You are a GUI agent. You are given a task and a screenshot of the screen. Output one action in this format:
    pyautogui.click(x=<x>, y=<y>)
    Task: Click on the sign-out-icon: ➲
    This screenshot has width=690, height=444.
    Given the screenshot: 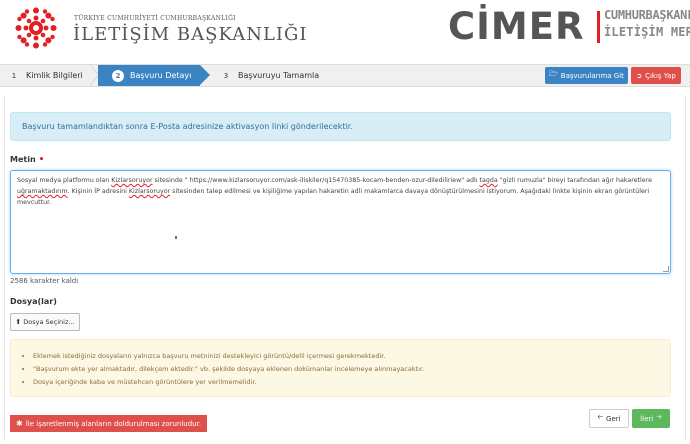 What is the action you would take?
    pyautogui.click(x=639, y=75)
    